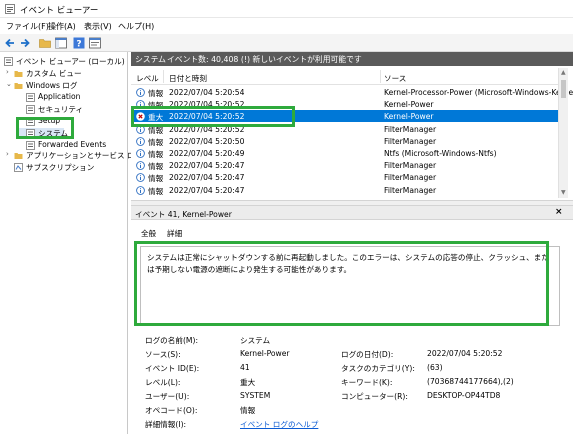  I want to click on menu-view: 表示(V), so click(98, 26).